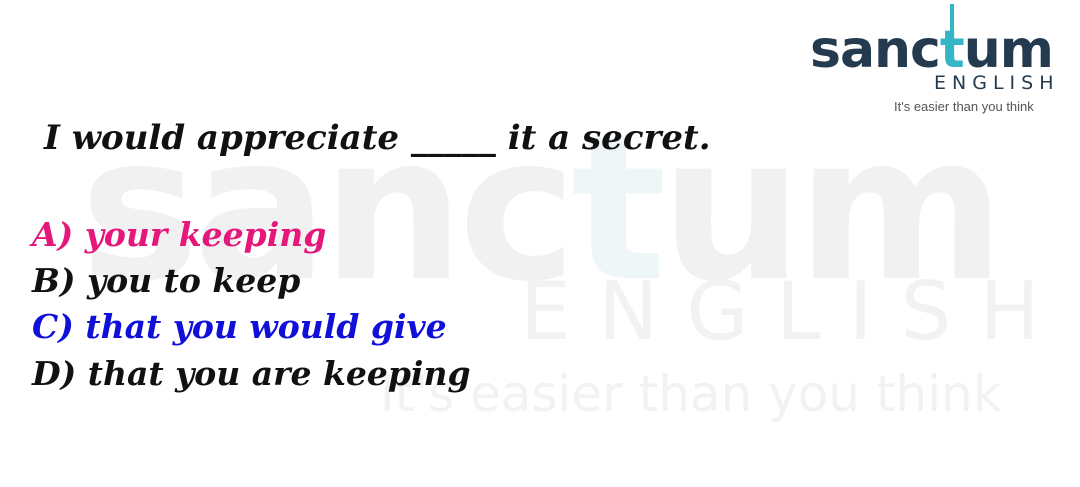  Describe the element at coordinates (932, 50) in the screenshot. I see `logo-wordmark: sanctum` at that location.